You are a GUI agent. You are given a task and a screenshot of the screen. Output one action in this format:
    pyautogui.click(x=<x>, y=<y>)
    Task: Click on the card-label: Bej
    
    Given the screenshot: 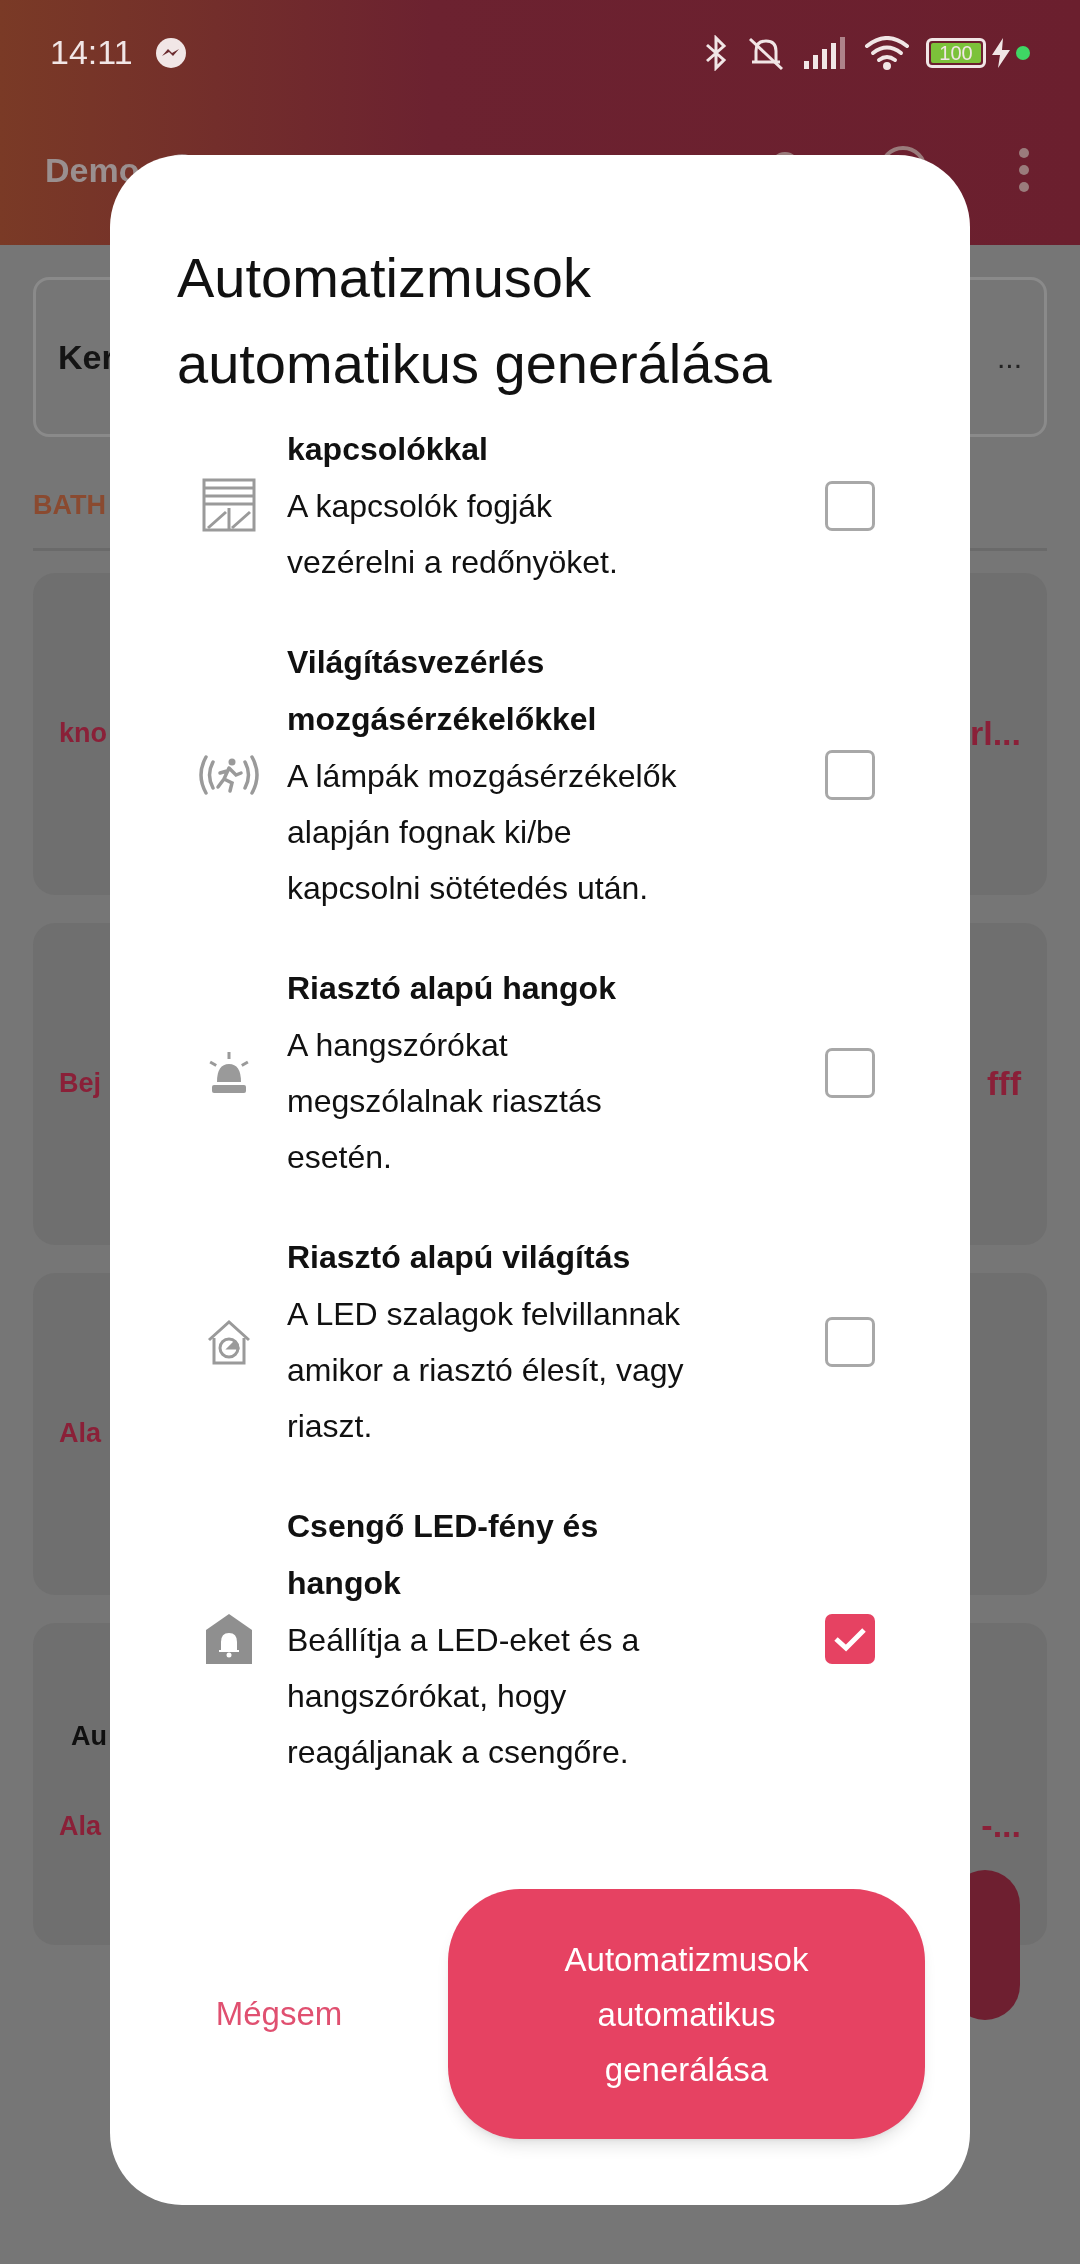 What is the action you would take?
    pyautogui.click(x=80, y=1084)
    